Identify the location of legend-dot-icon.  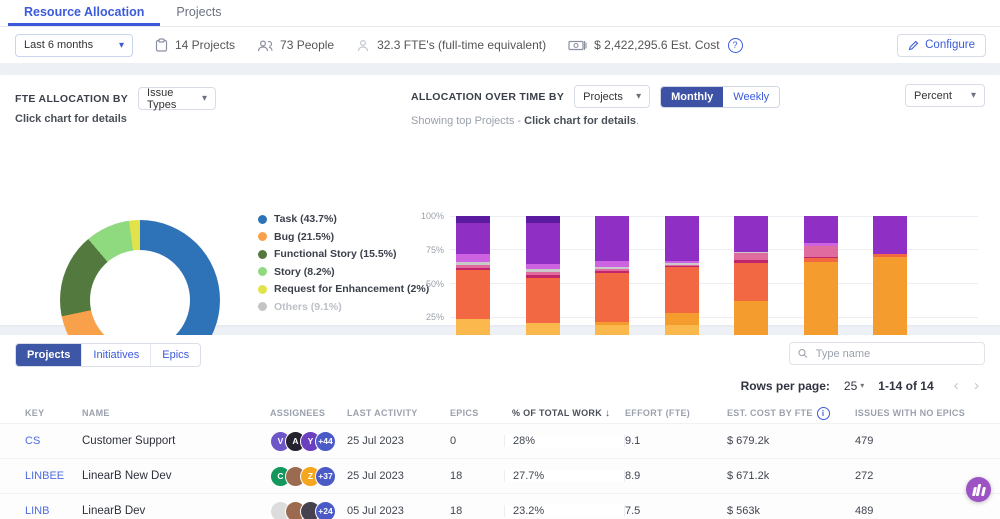
(262, 219).